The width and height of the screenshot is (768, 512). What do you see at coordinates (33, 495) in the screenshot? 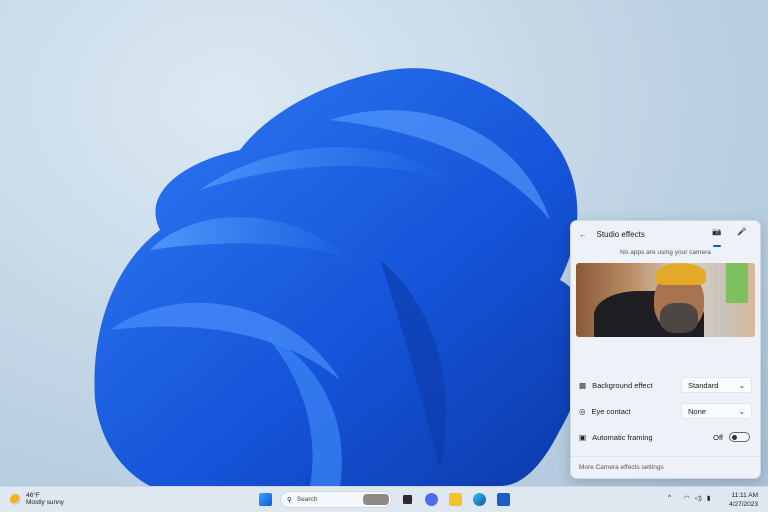
I see `weather-temp: 46°F` at bounding box center [33, 495].